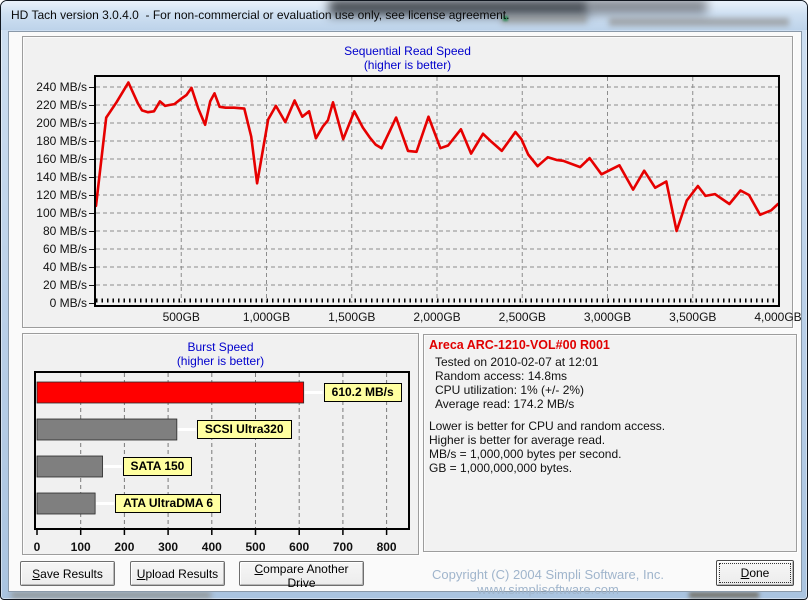 Image resolution: width=808 pixels, height=600 pixels. I want to click on burst-x-tick-label: 700, so click(342, 547).